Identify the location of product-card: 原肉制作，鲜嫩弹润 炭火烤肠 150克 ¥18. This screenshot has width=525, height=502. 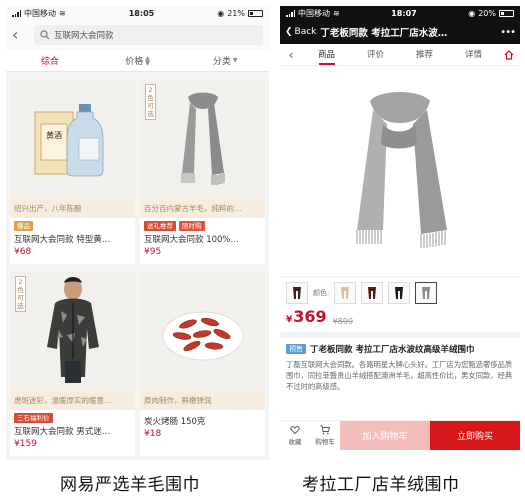
(202, 364).